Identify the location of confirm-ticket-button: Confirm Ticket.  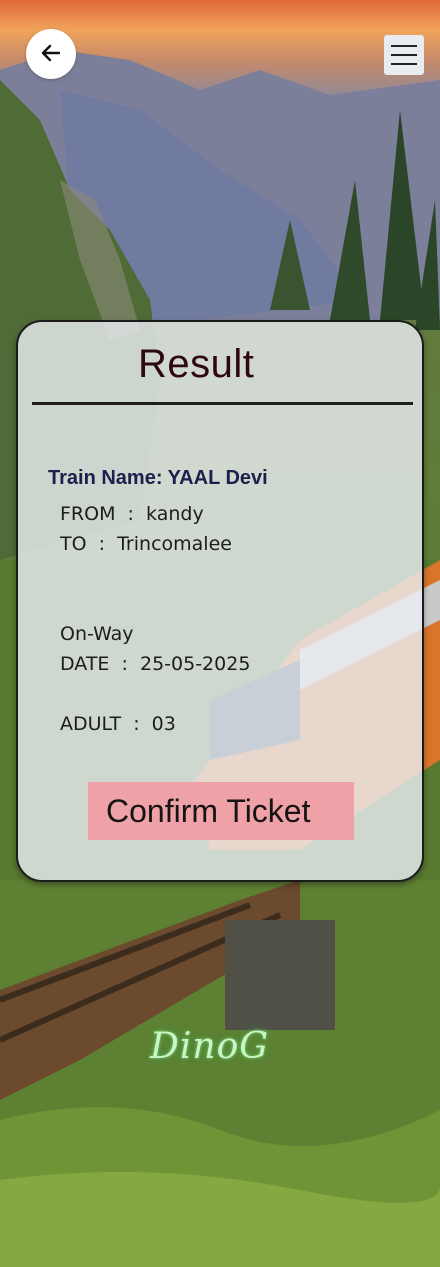
(221, 811).